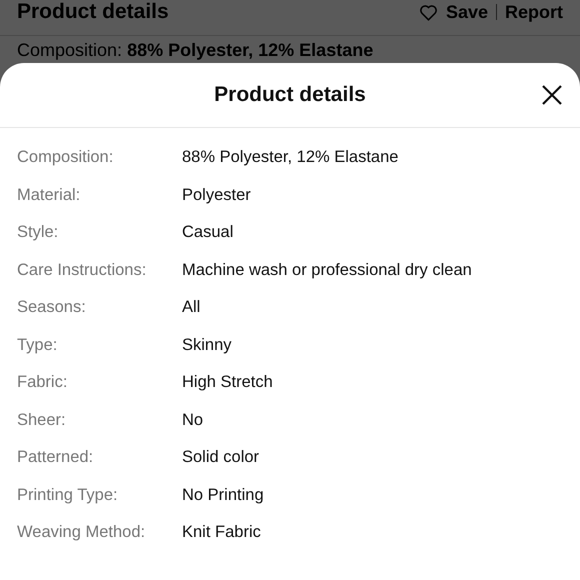  Describe the element at coordinates (52, 307) in the screenshot. I see `detail-label: Seasons:` at that location.